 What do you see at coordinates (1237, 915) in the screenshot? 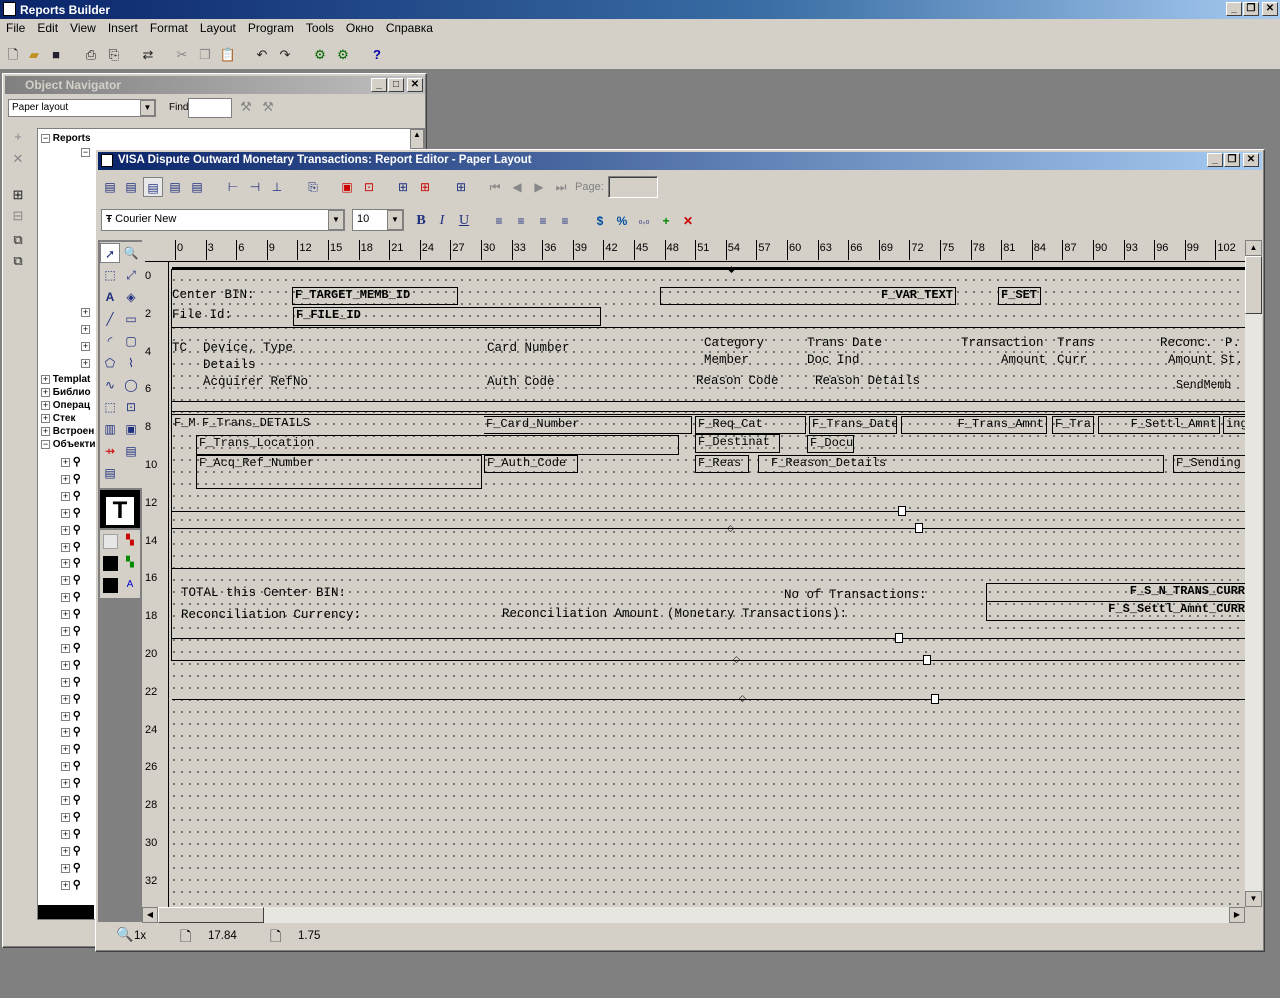
I see `scroll-right-icon: ▶` at bounding box center [1237, 915].